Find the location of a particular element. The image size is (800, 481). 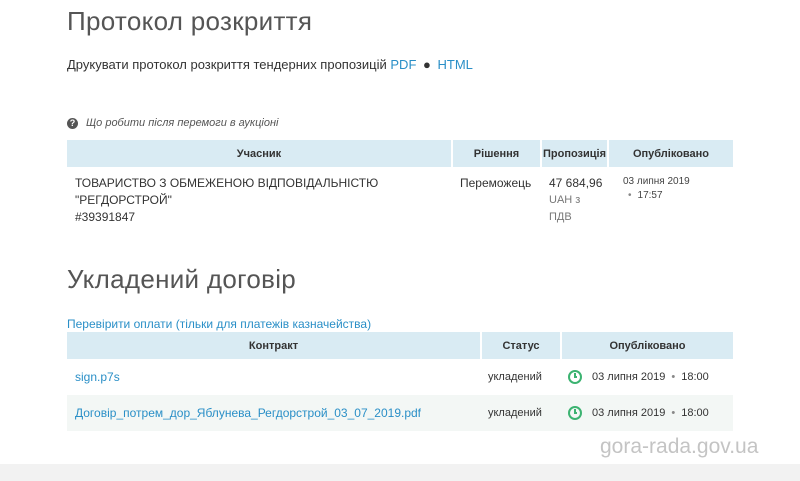

col-decision: Рішення is located at coordinates (497, 153).